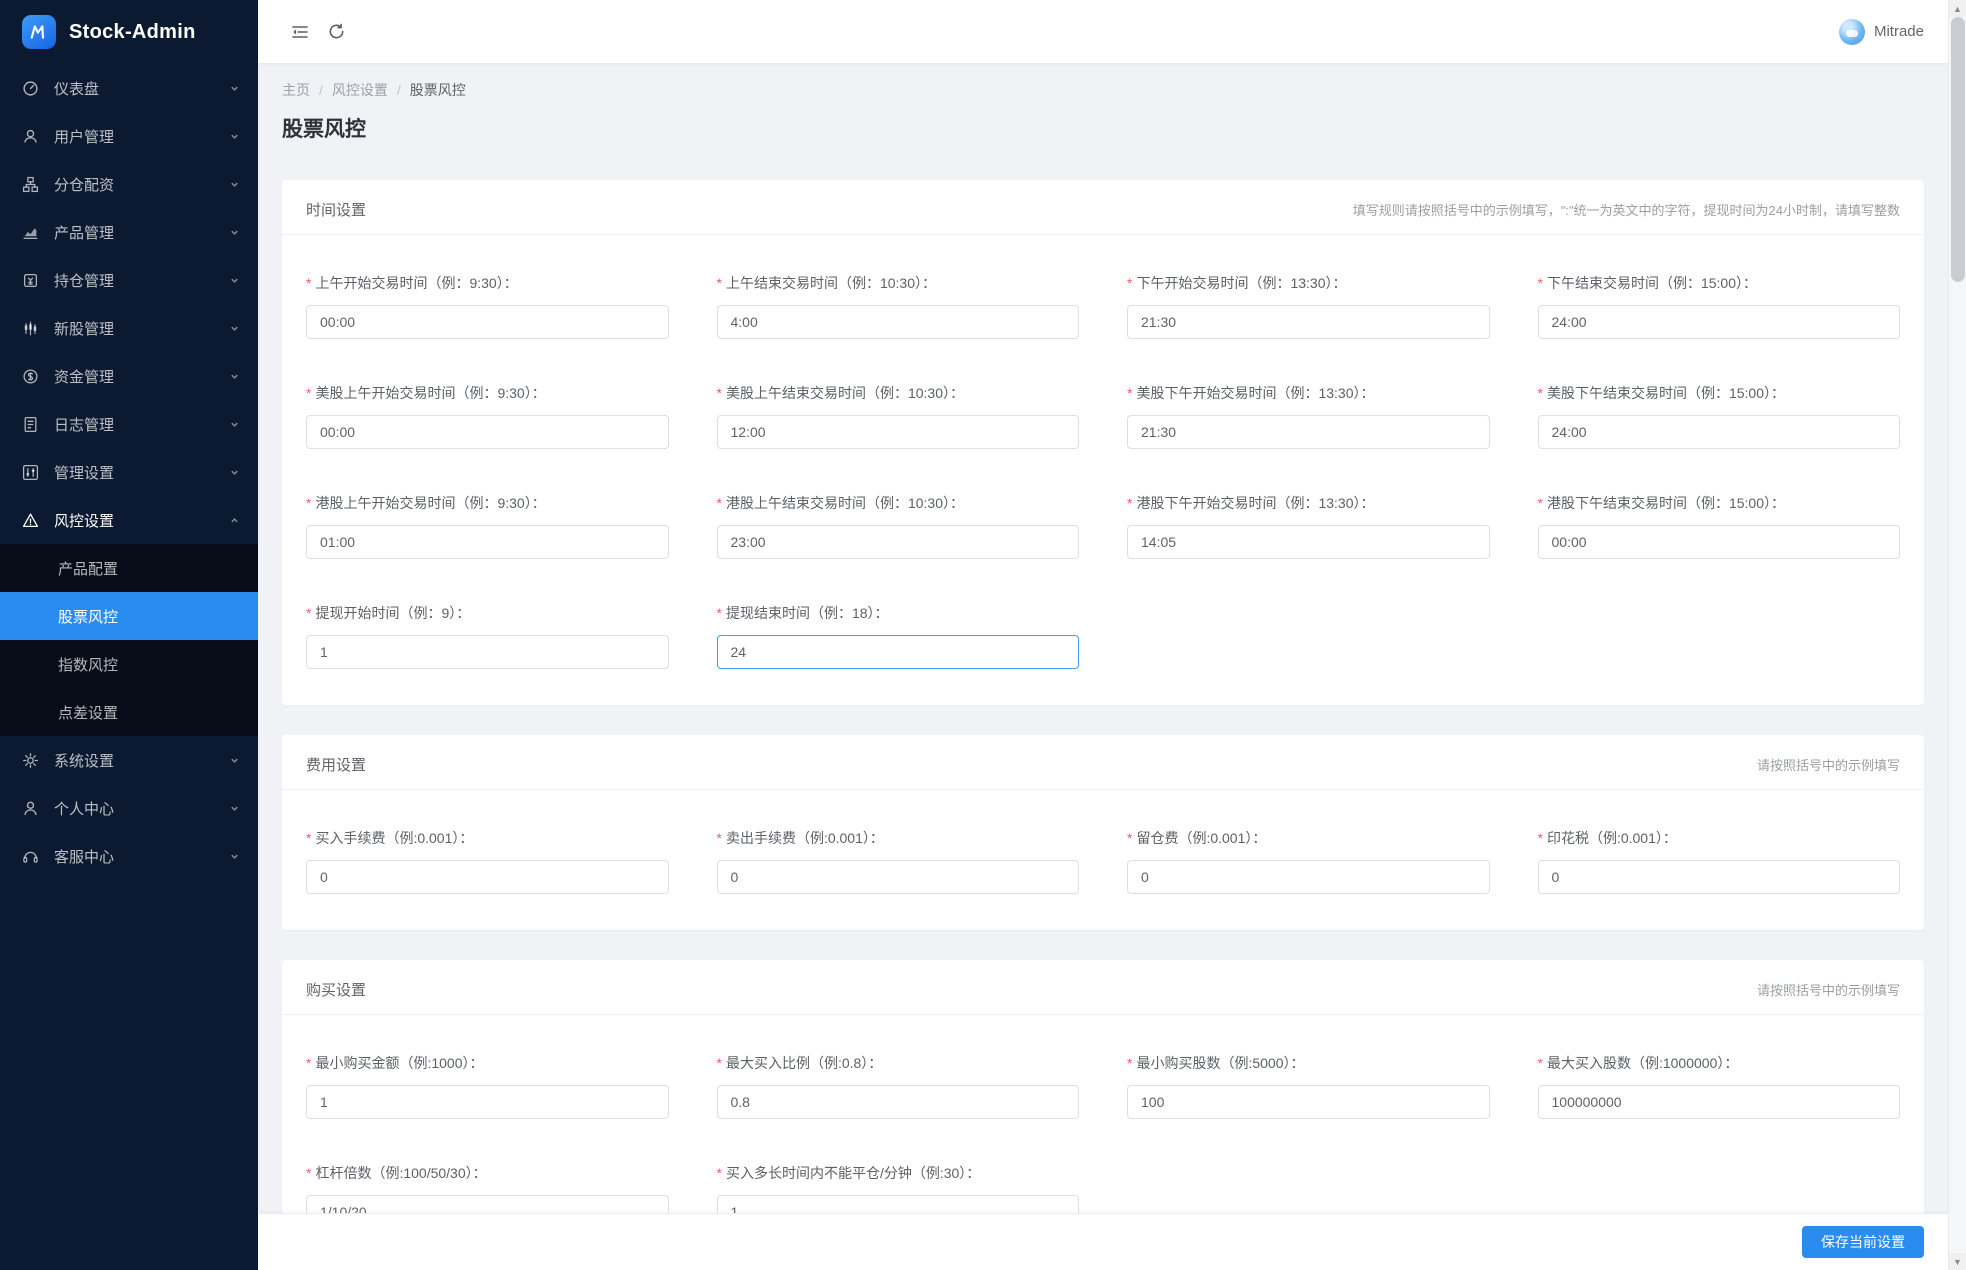  I want to click on us-afternoon-open-input, so click(1308, 432).